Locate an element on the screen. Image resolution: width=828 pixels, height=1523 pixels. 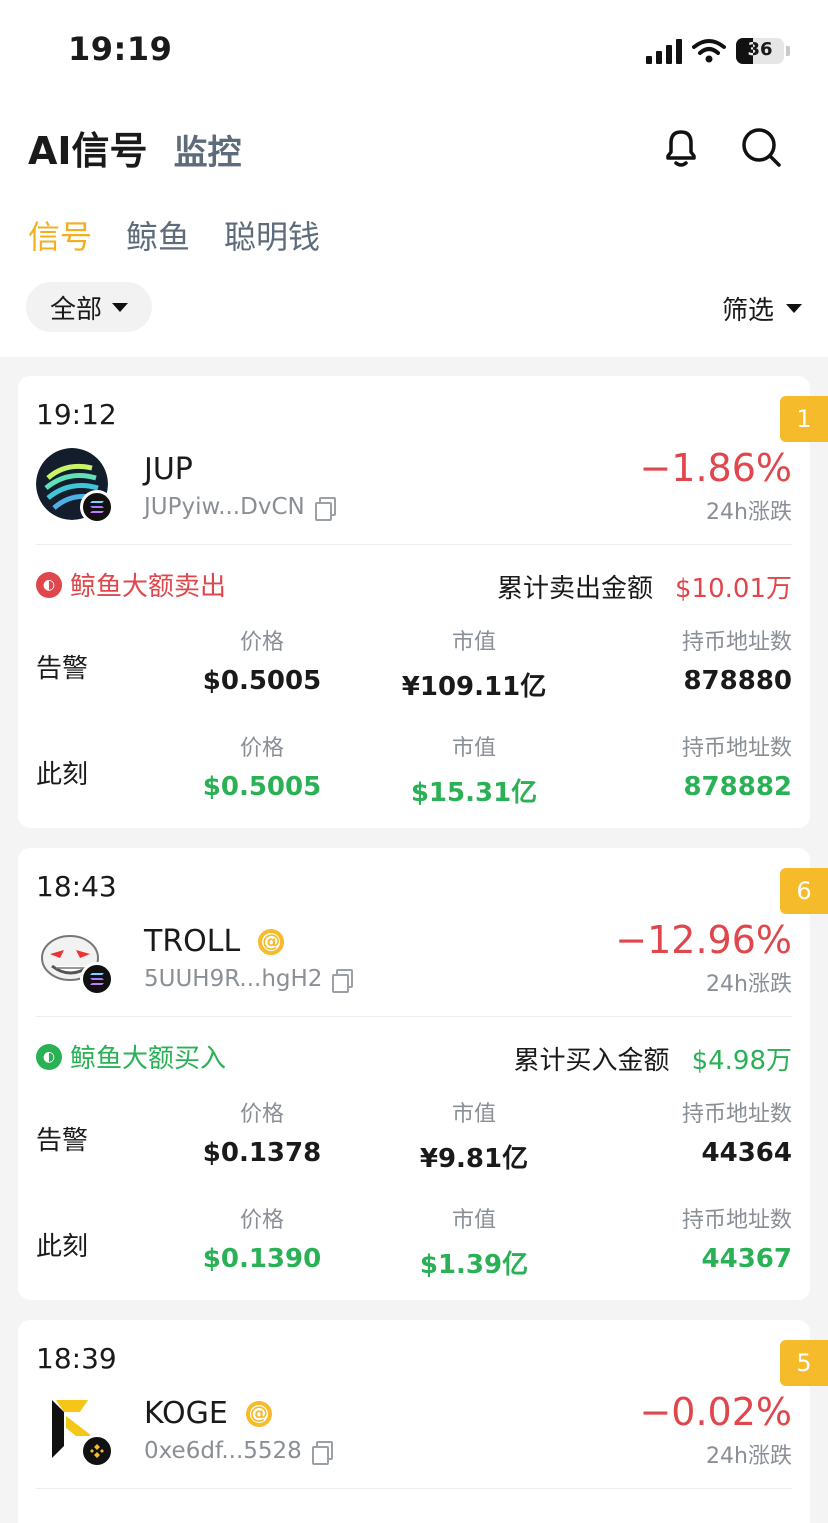
filter-dropdown: 筛选 is located at coordinates (762, 308).